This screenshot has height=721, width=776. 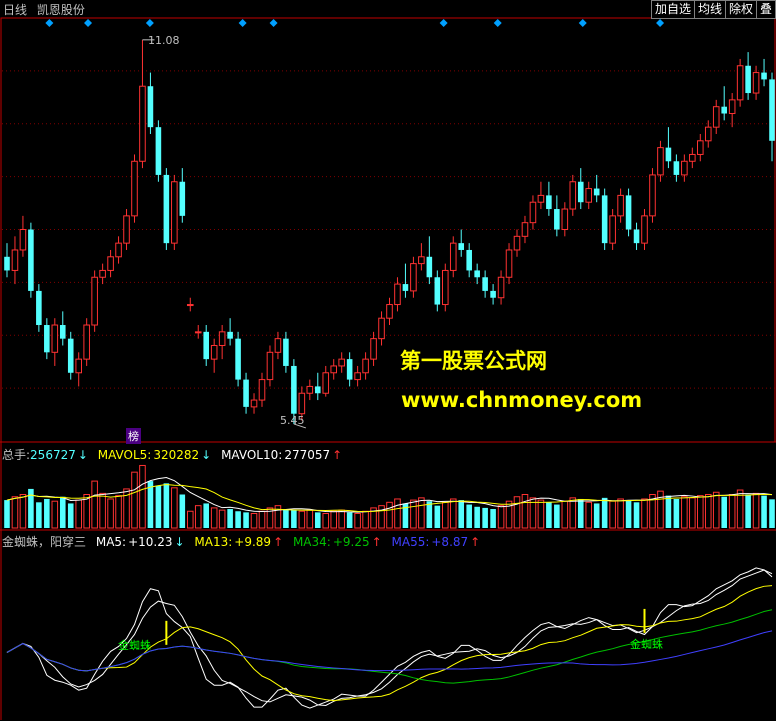 I want to click on ex-rights-button: 除权, so click(x=740, y=9).